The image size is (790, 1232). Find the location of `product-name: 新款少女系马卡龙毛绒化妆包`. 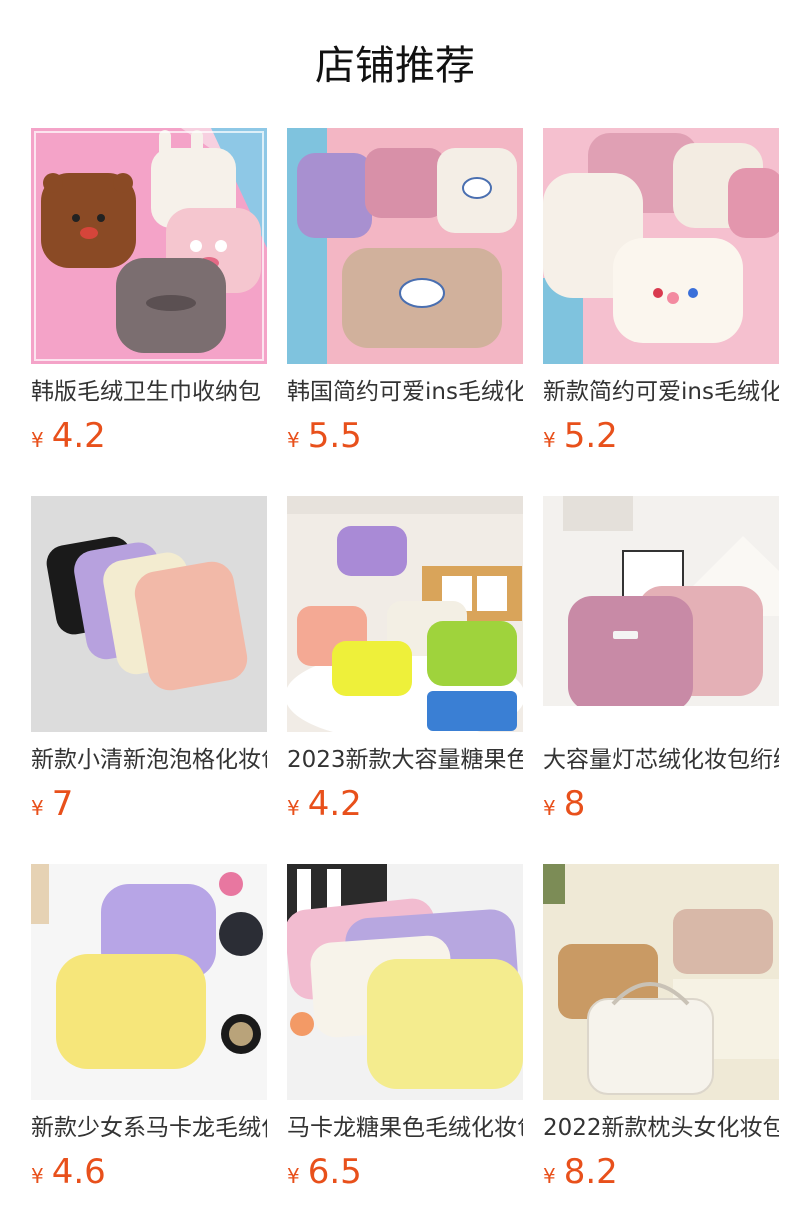

product-name: 新款少女系马卡龙毛绒化妆包 is located at coordinates (149, 1128).